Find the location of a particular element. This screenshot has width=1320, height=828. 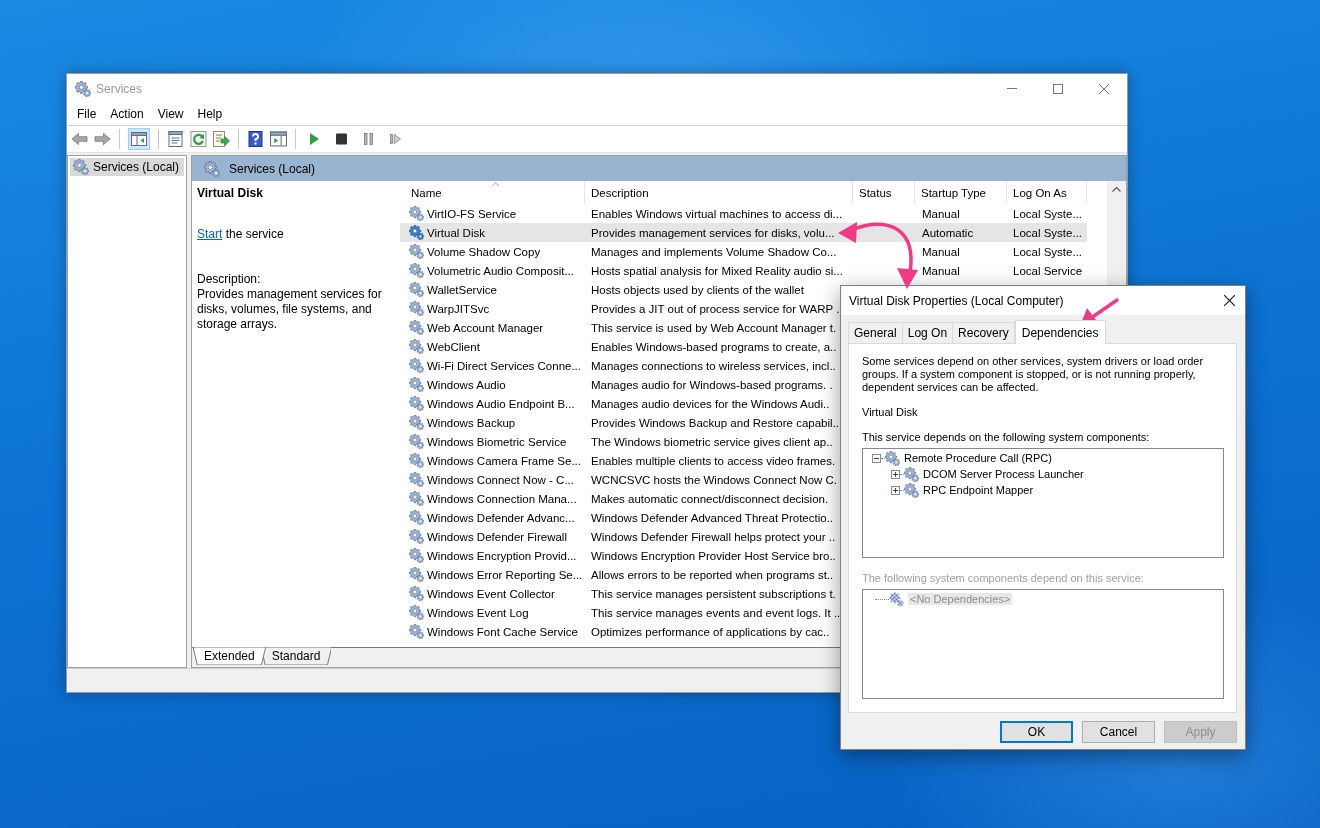

tree-item: DCOM Server Process Launcher is located at coordinates (995, 474).